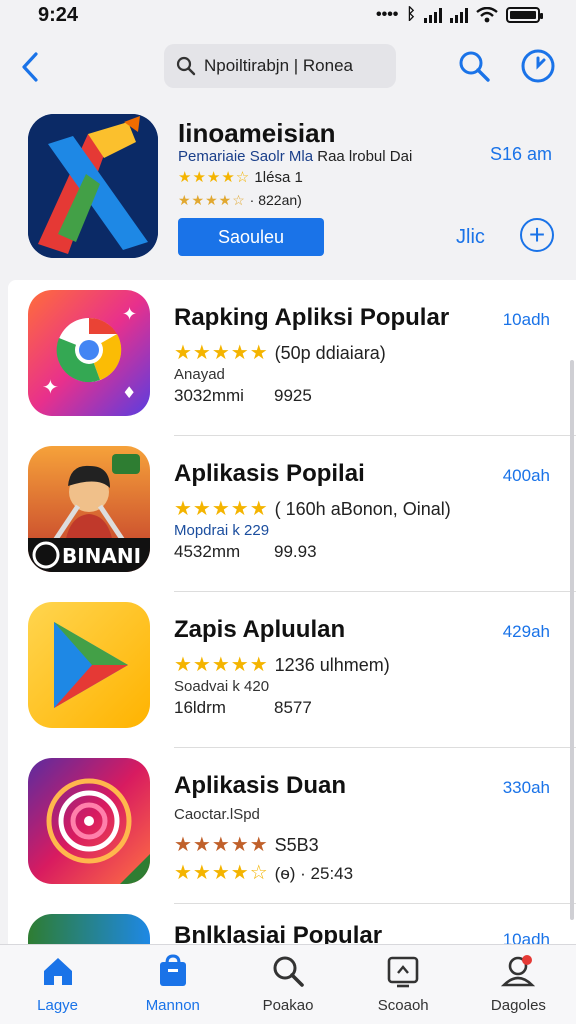  Describe the element at coordinates (207, 551) in the screenshot. I see `app-size: 4532mm` at that location.